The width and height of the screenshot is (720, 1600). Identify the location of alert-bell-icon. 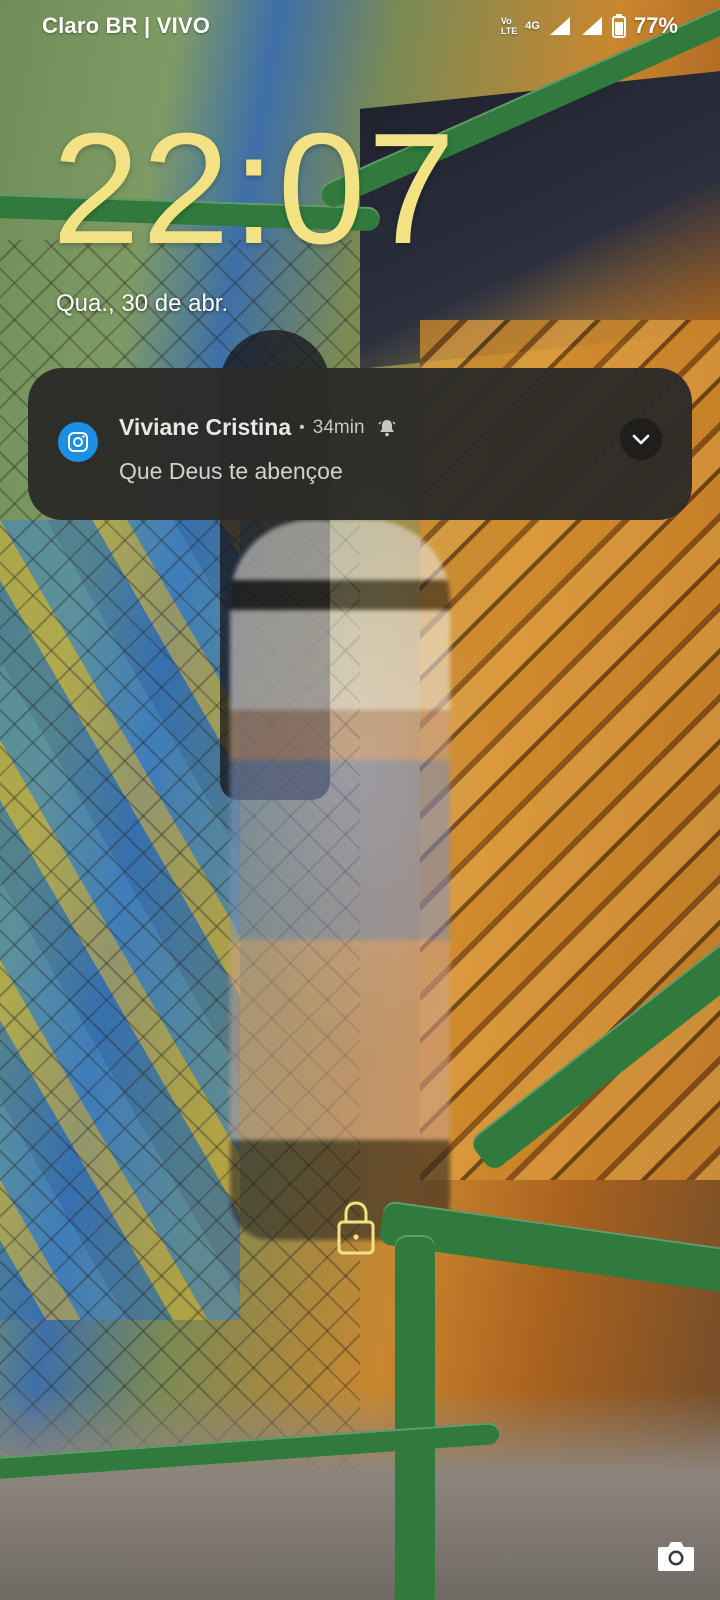
(386, 427).